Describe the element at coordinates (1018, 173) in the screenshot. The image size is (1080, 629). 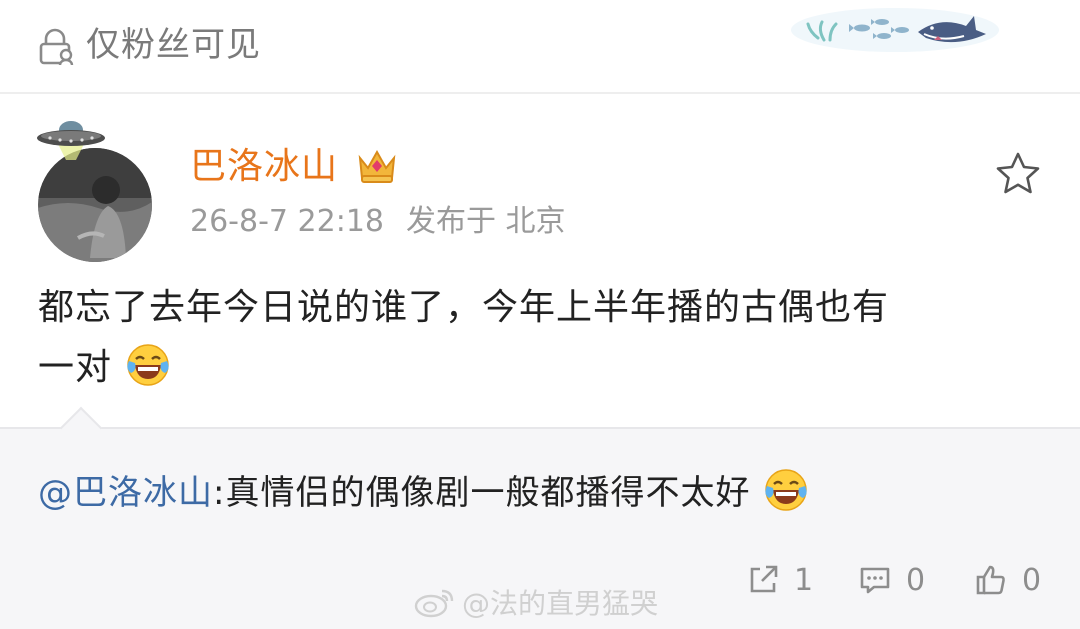
I see `star-outline-icon` at that location.